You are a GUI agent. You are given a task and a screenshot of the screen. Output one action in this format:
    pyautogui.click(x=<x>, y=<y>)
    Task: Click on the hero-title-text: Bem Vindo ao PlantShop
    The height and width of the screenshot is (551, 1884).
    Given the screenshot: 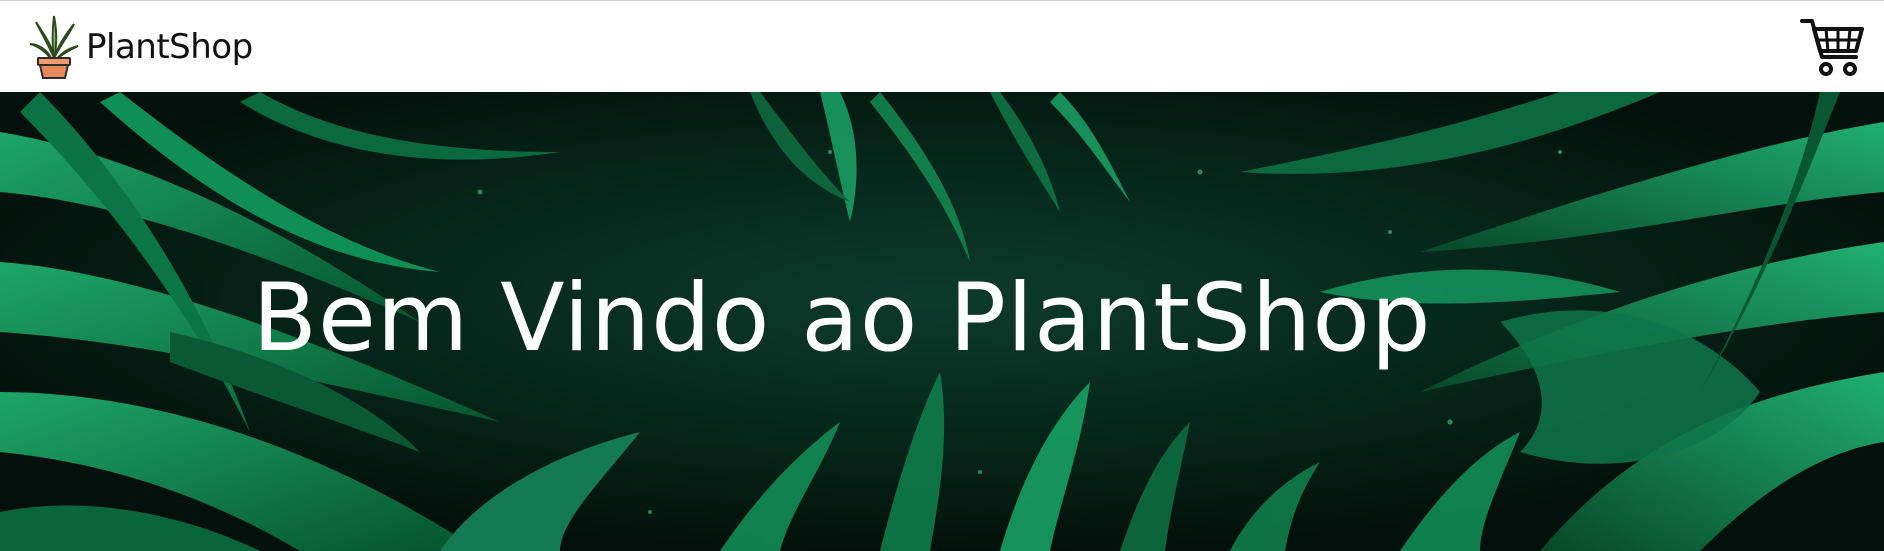 What is the action you would take?
    pyautogui.click(x=842, y=318)
    